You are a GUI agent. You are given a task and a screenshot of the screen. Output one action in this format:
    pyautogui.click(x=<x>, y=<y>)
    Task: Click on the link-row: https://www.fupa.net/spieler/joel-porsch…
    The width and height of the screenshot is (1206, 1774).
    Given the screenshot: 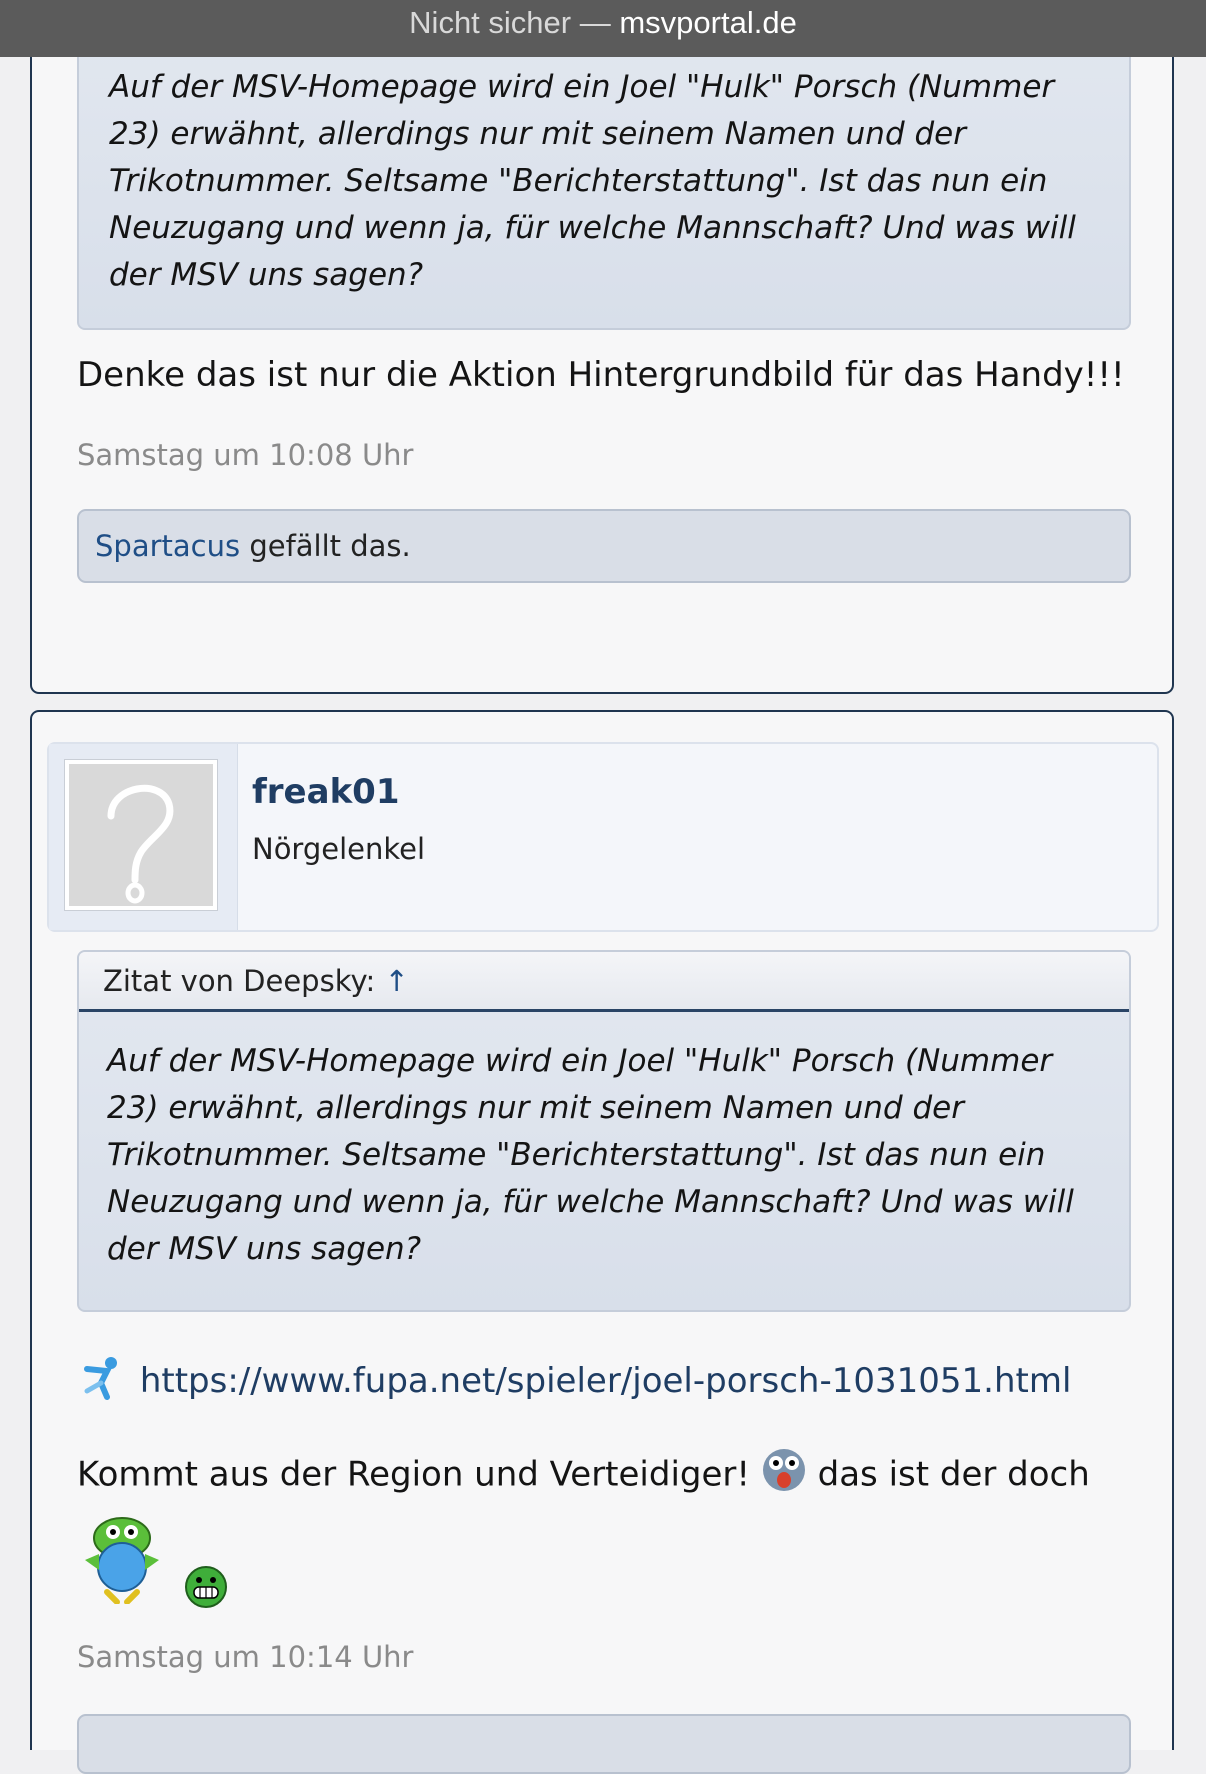 What is the action you would take?
    pyautogui.click(x=574, y=1382)
    